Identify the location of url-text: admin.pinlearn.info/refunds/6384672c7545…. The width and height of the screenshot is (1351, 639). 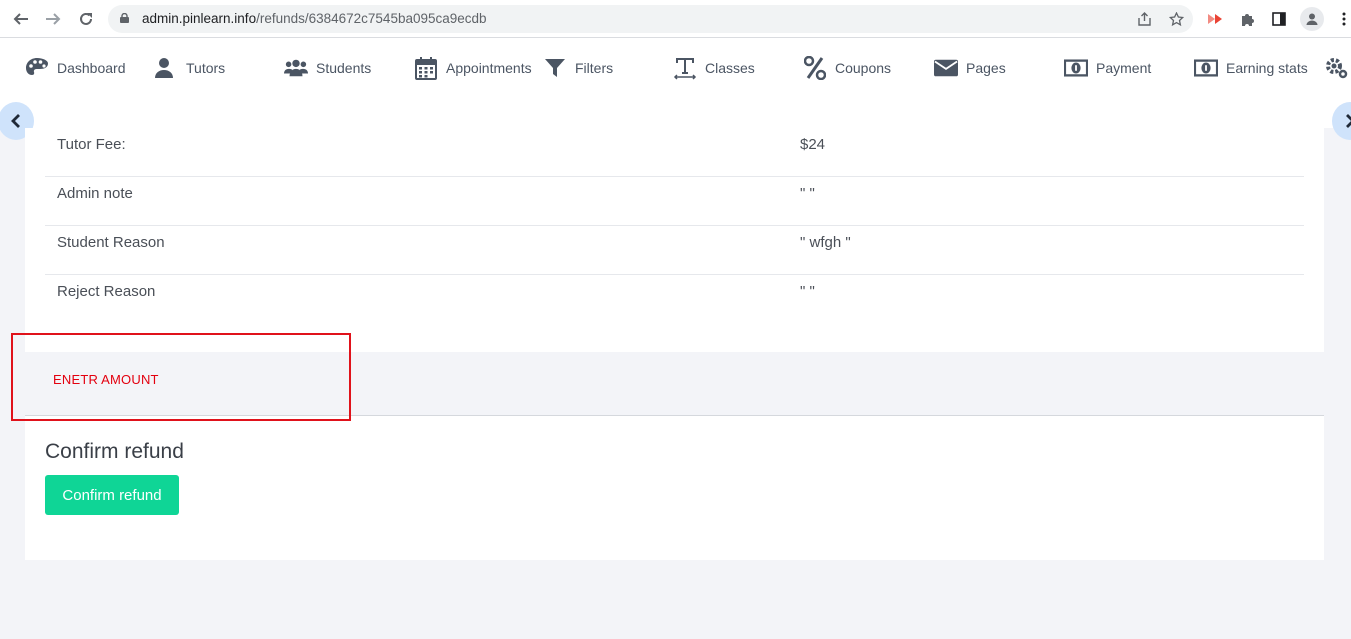
(314, 18).